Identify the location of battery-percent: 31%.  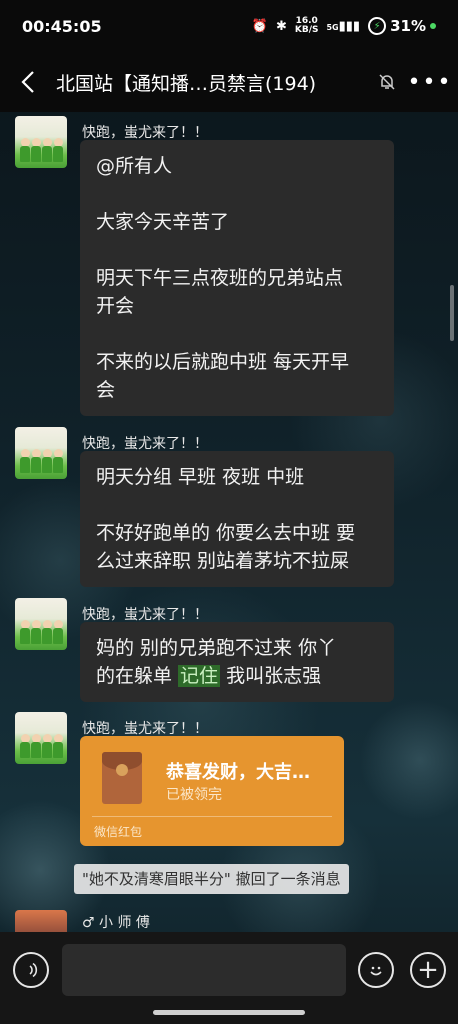
(408, 26).